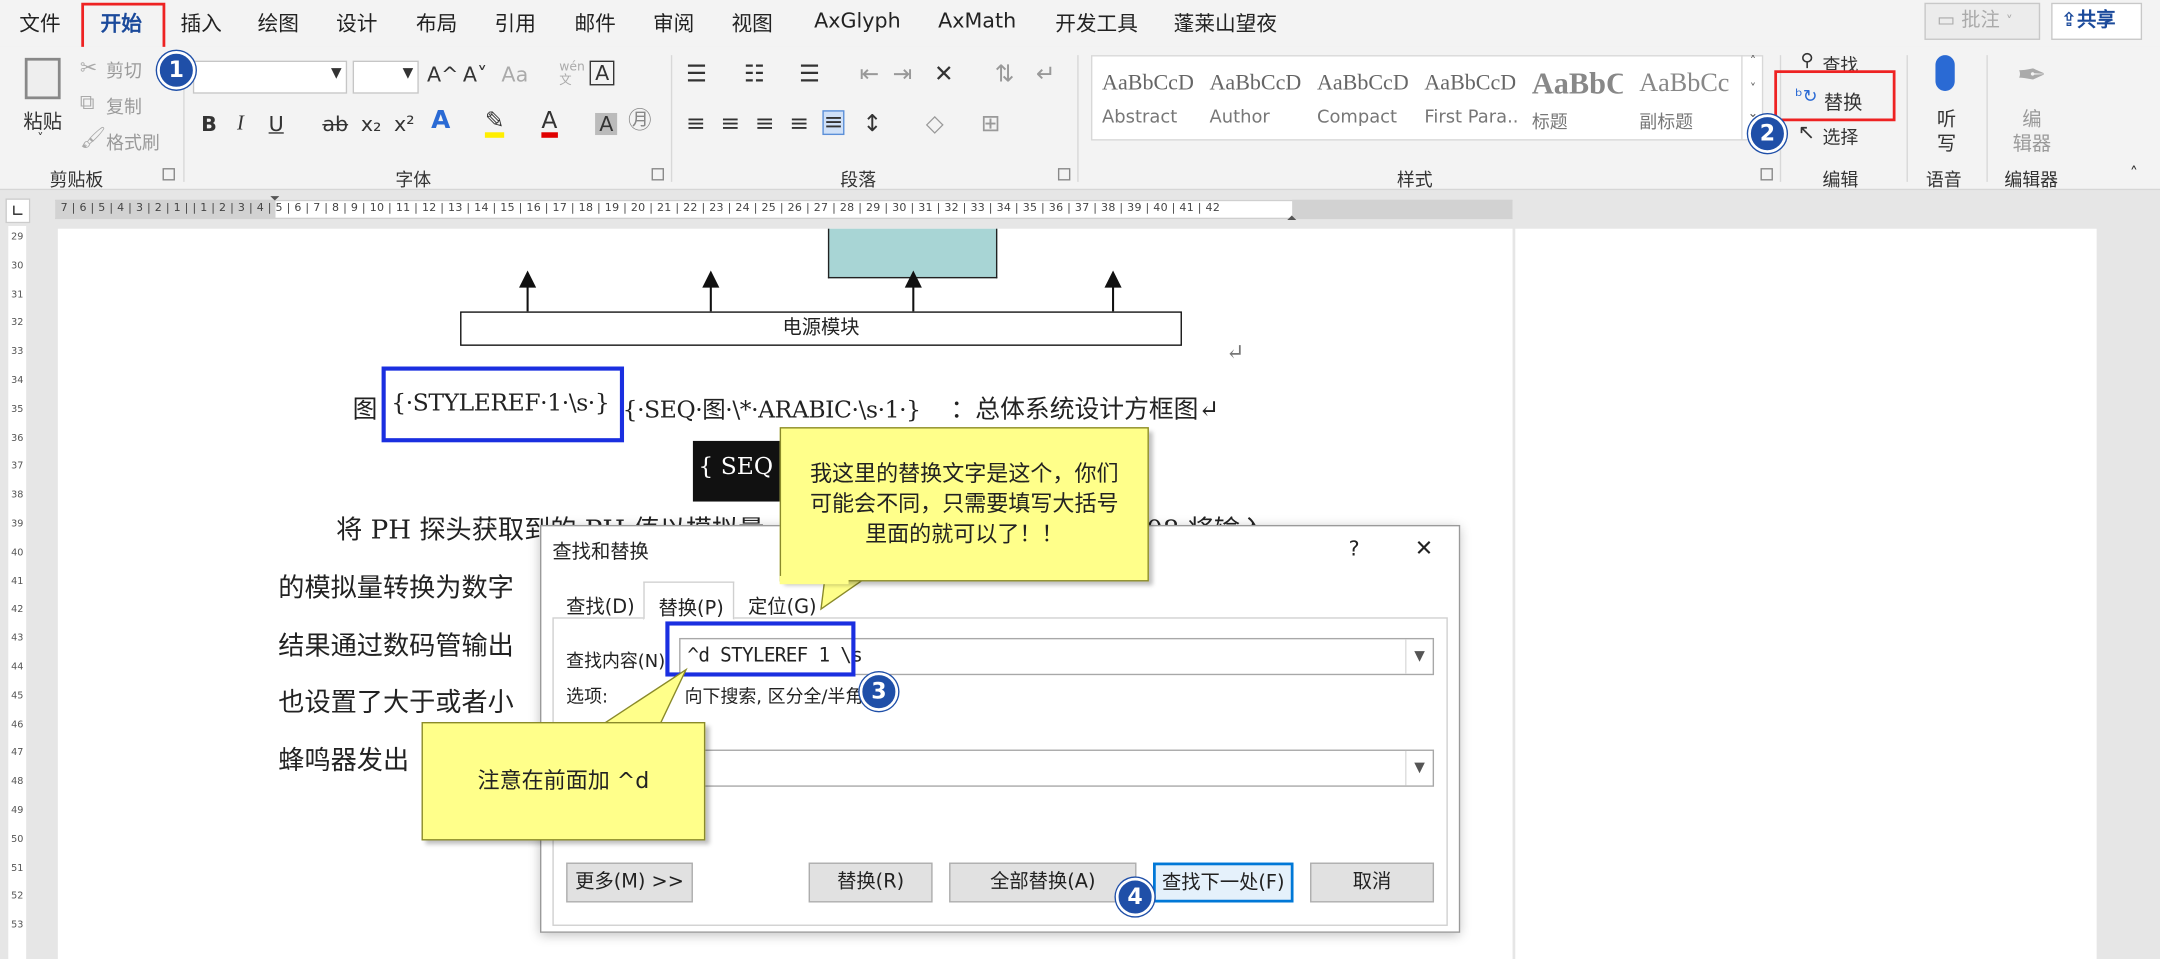  Describe the element at coordinates (549, 124) in the screenshot. I see `font-color-icon: A` at that location.